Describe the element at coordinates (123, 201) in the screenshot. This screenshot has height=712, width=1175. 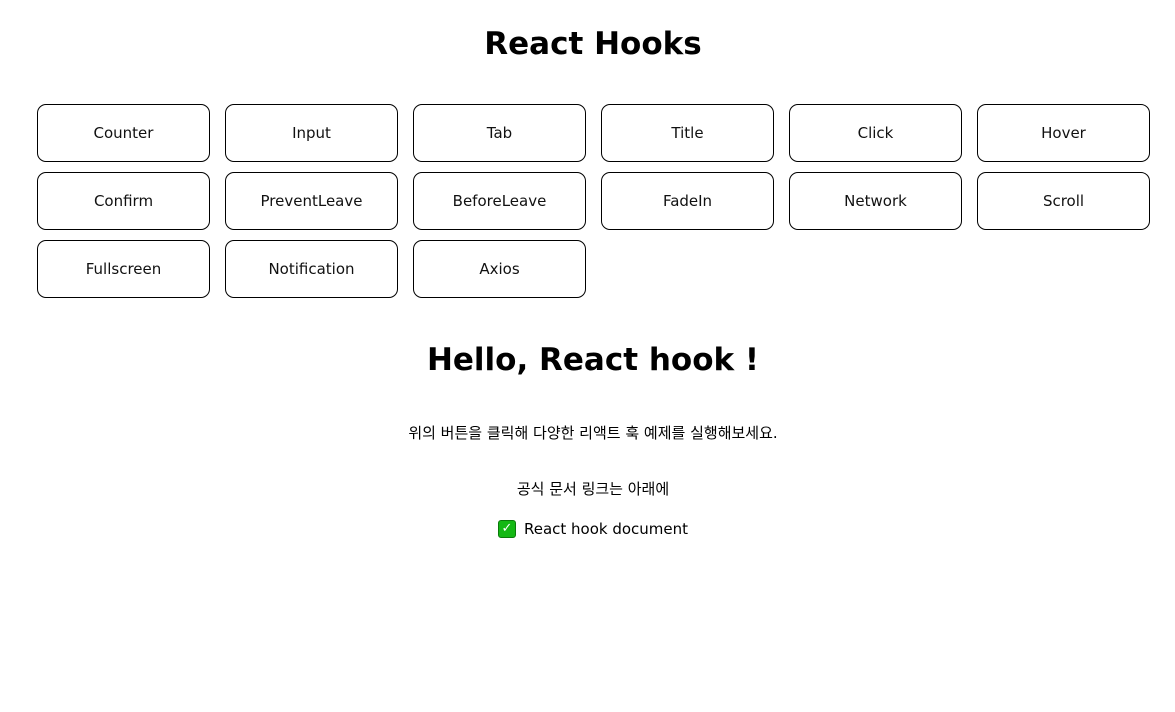
I see `hook-button-confirm: Confirm` at that location.